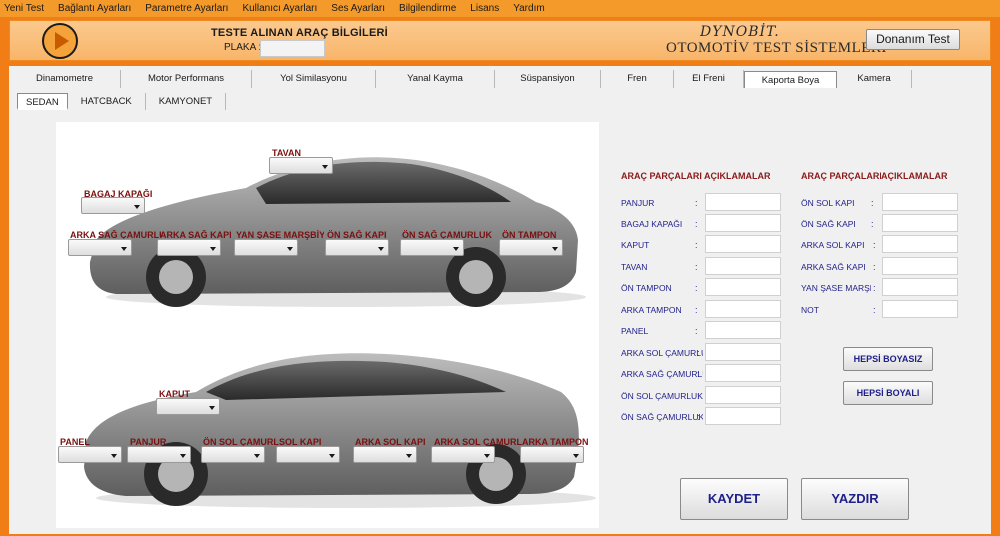 This screenshot has width=1000, height=536. I want to click on tab-yol-similasyonu: Yol Similasyonu, so click(314, 79).